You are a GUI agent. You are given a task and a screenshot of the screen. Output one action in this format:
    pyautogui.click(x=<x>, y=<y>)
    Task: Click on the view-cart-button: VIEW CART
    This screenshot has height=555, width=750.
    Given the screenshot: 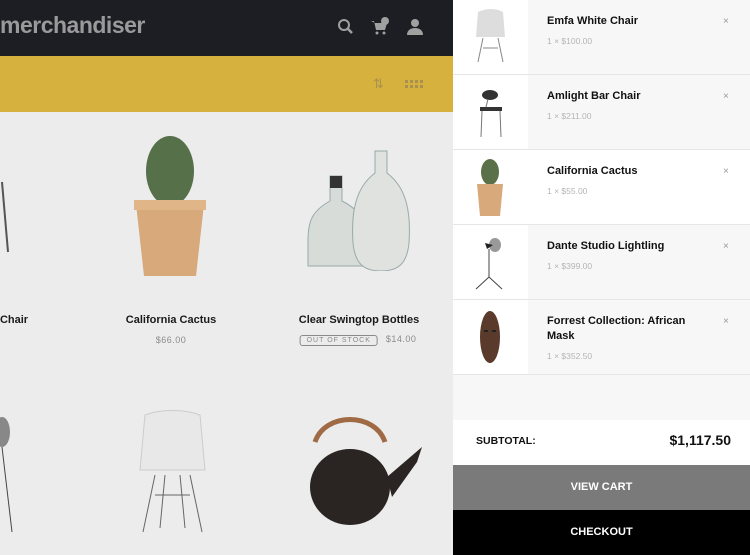 What is the action you would take?
    pyautogui.click(x=601, y=487)
    